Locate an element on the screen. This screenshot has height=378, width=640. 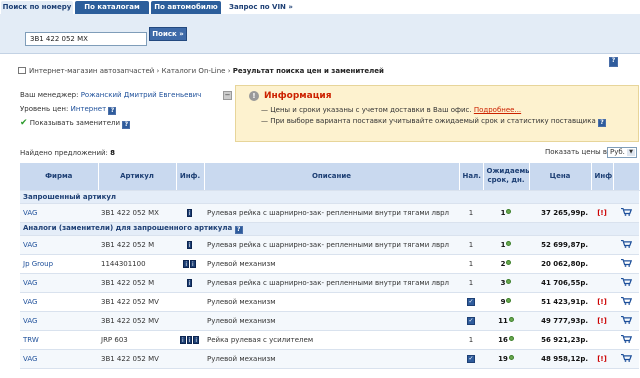
row-days: 9 is located at coordinates (506, 302).